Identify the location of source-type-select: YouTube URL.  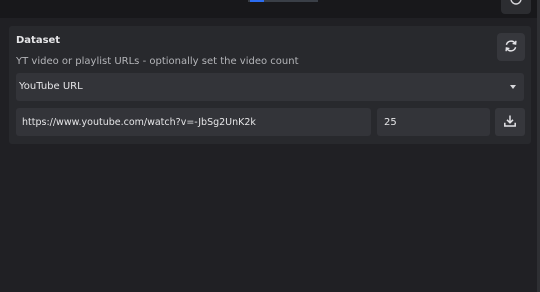
(270, 87).